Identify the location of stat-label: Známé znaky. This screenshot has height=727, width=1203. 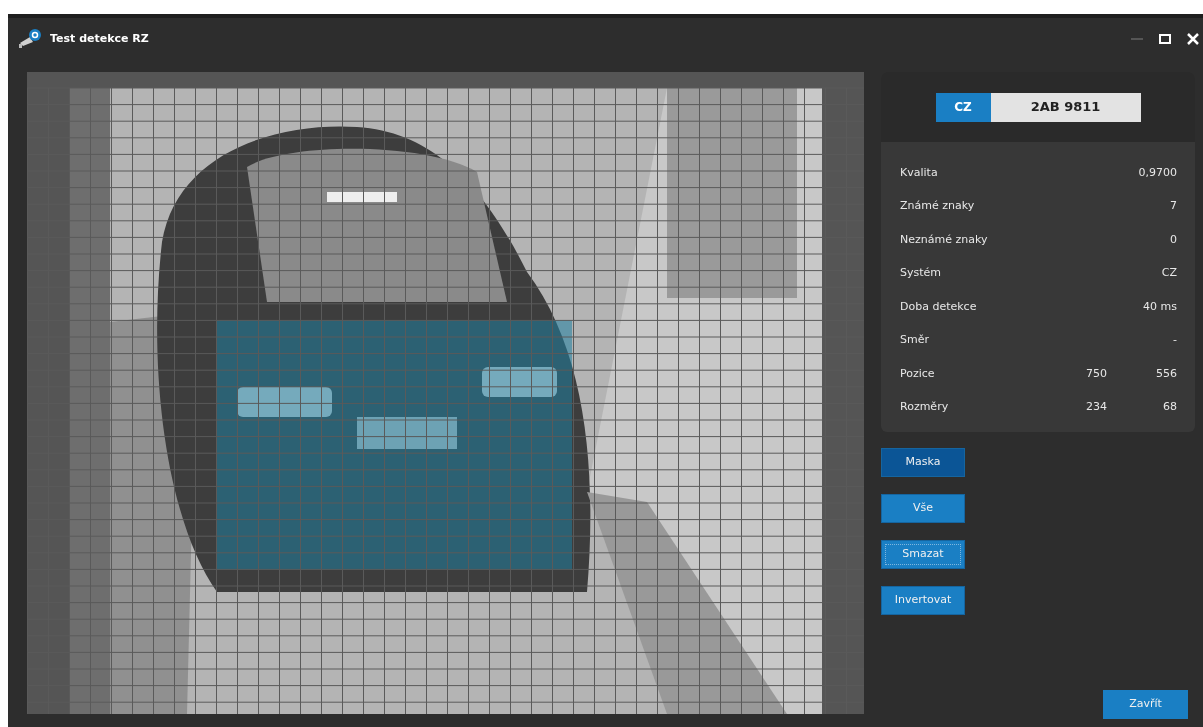
(938, 206).